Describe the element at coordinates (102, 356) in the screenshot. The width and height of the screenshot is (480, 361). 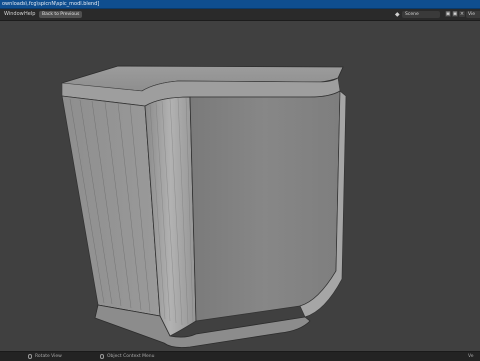
I see `mouse-right-icon` at that location.